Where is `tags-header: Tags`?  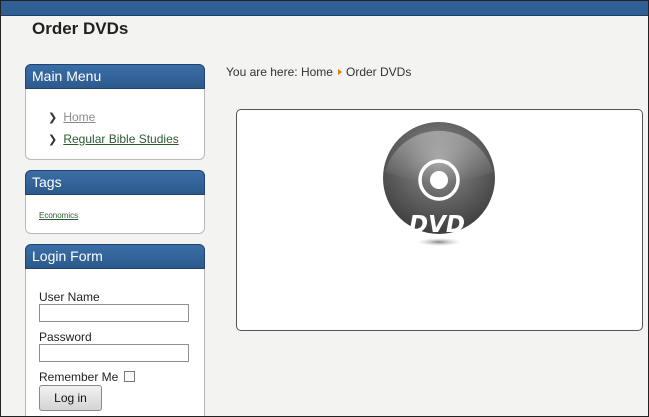 tags-header: Tags is located at coordinates (115, 182).